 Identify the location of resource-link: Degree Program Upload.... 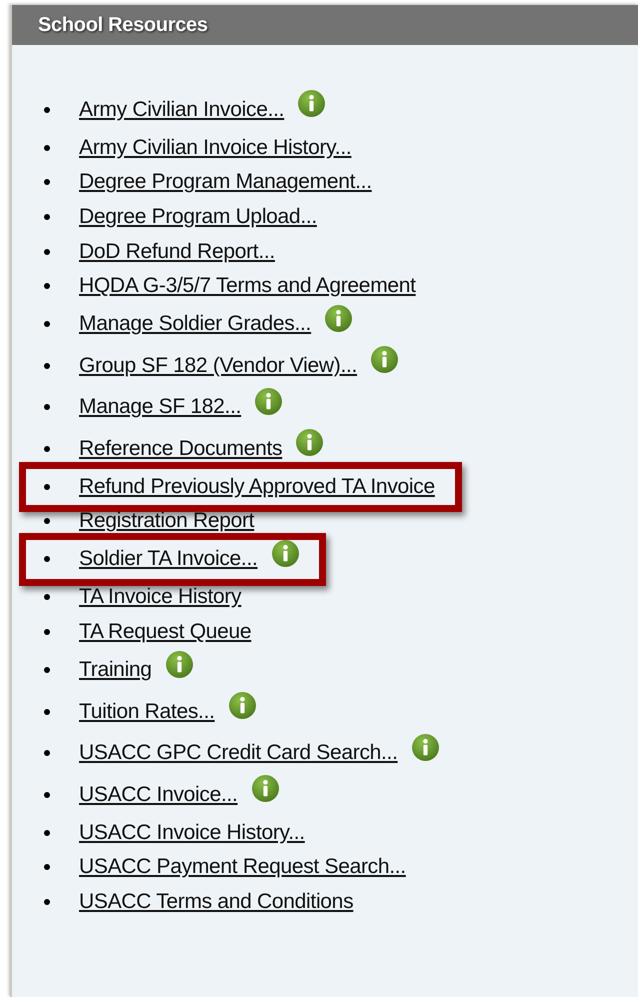
(198, 216).